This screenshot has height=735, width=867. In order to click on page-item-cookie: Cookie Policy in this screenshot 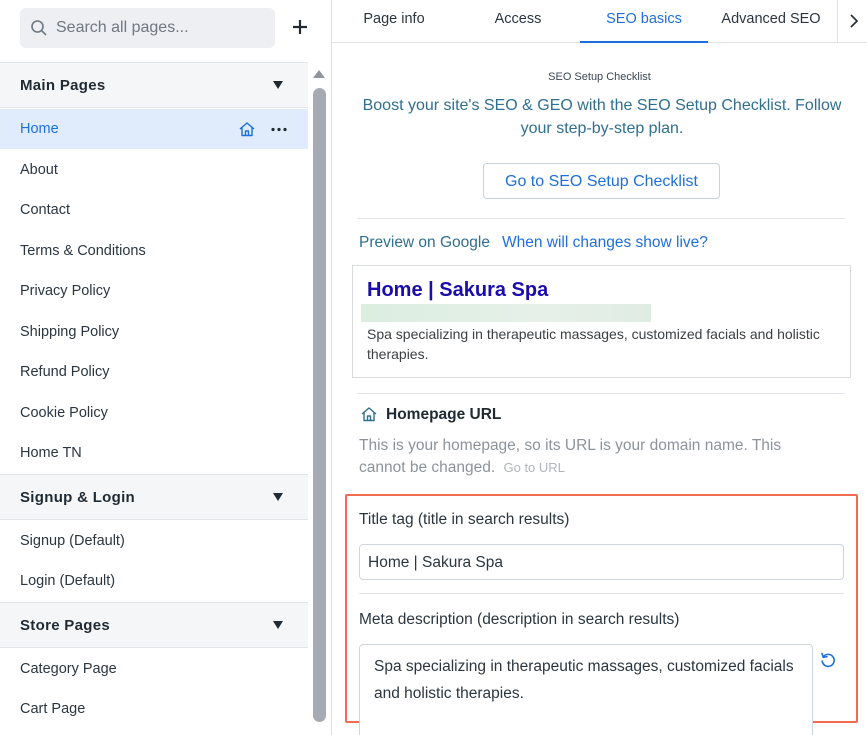, I will do `click(154, 413)`.